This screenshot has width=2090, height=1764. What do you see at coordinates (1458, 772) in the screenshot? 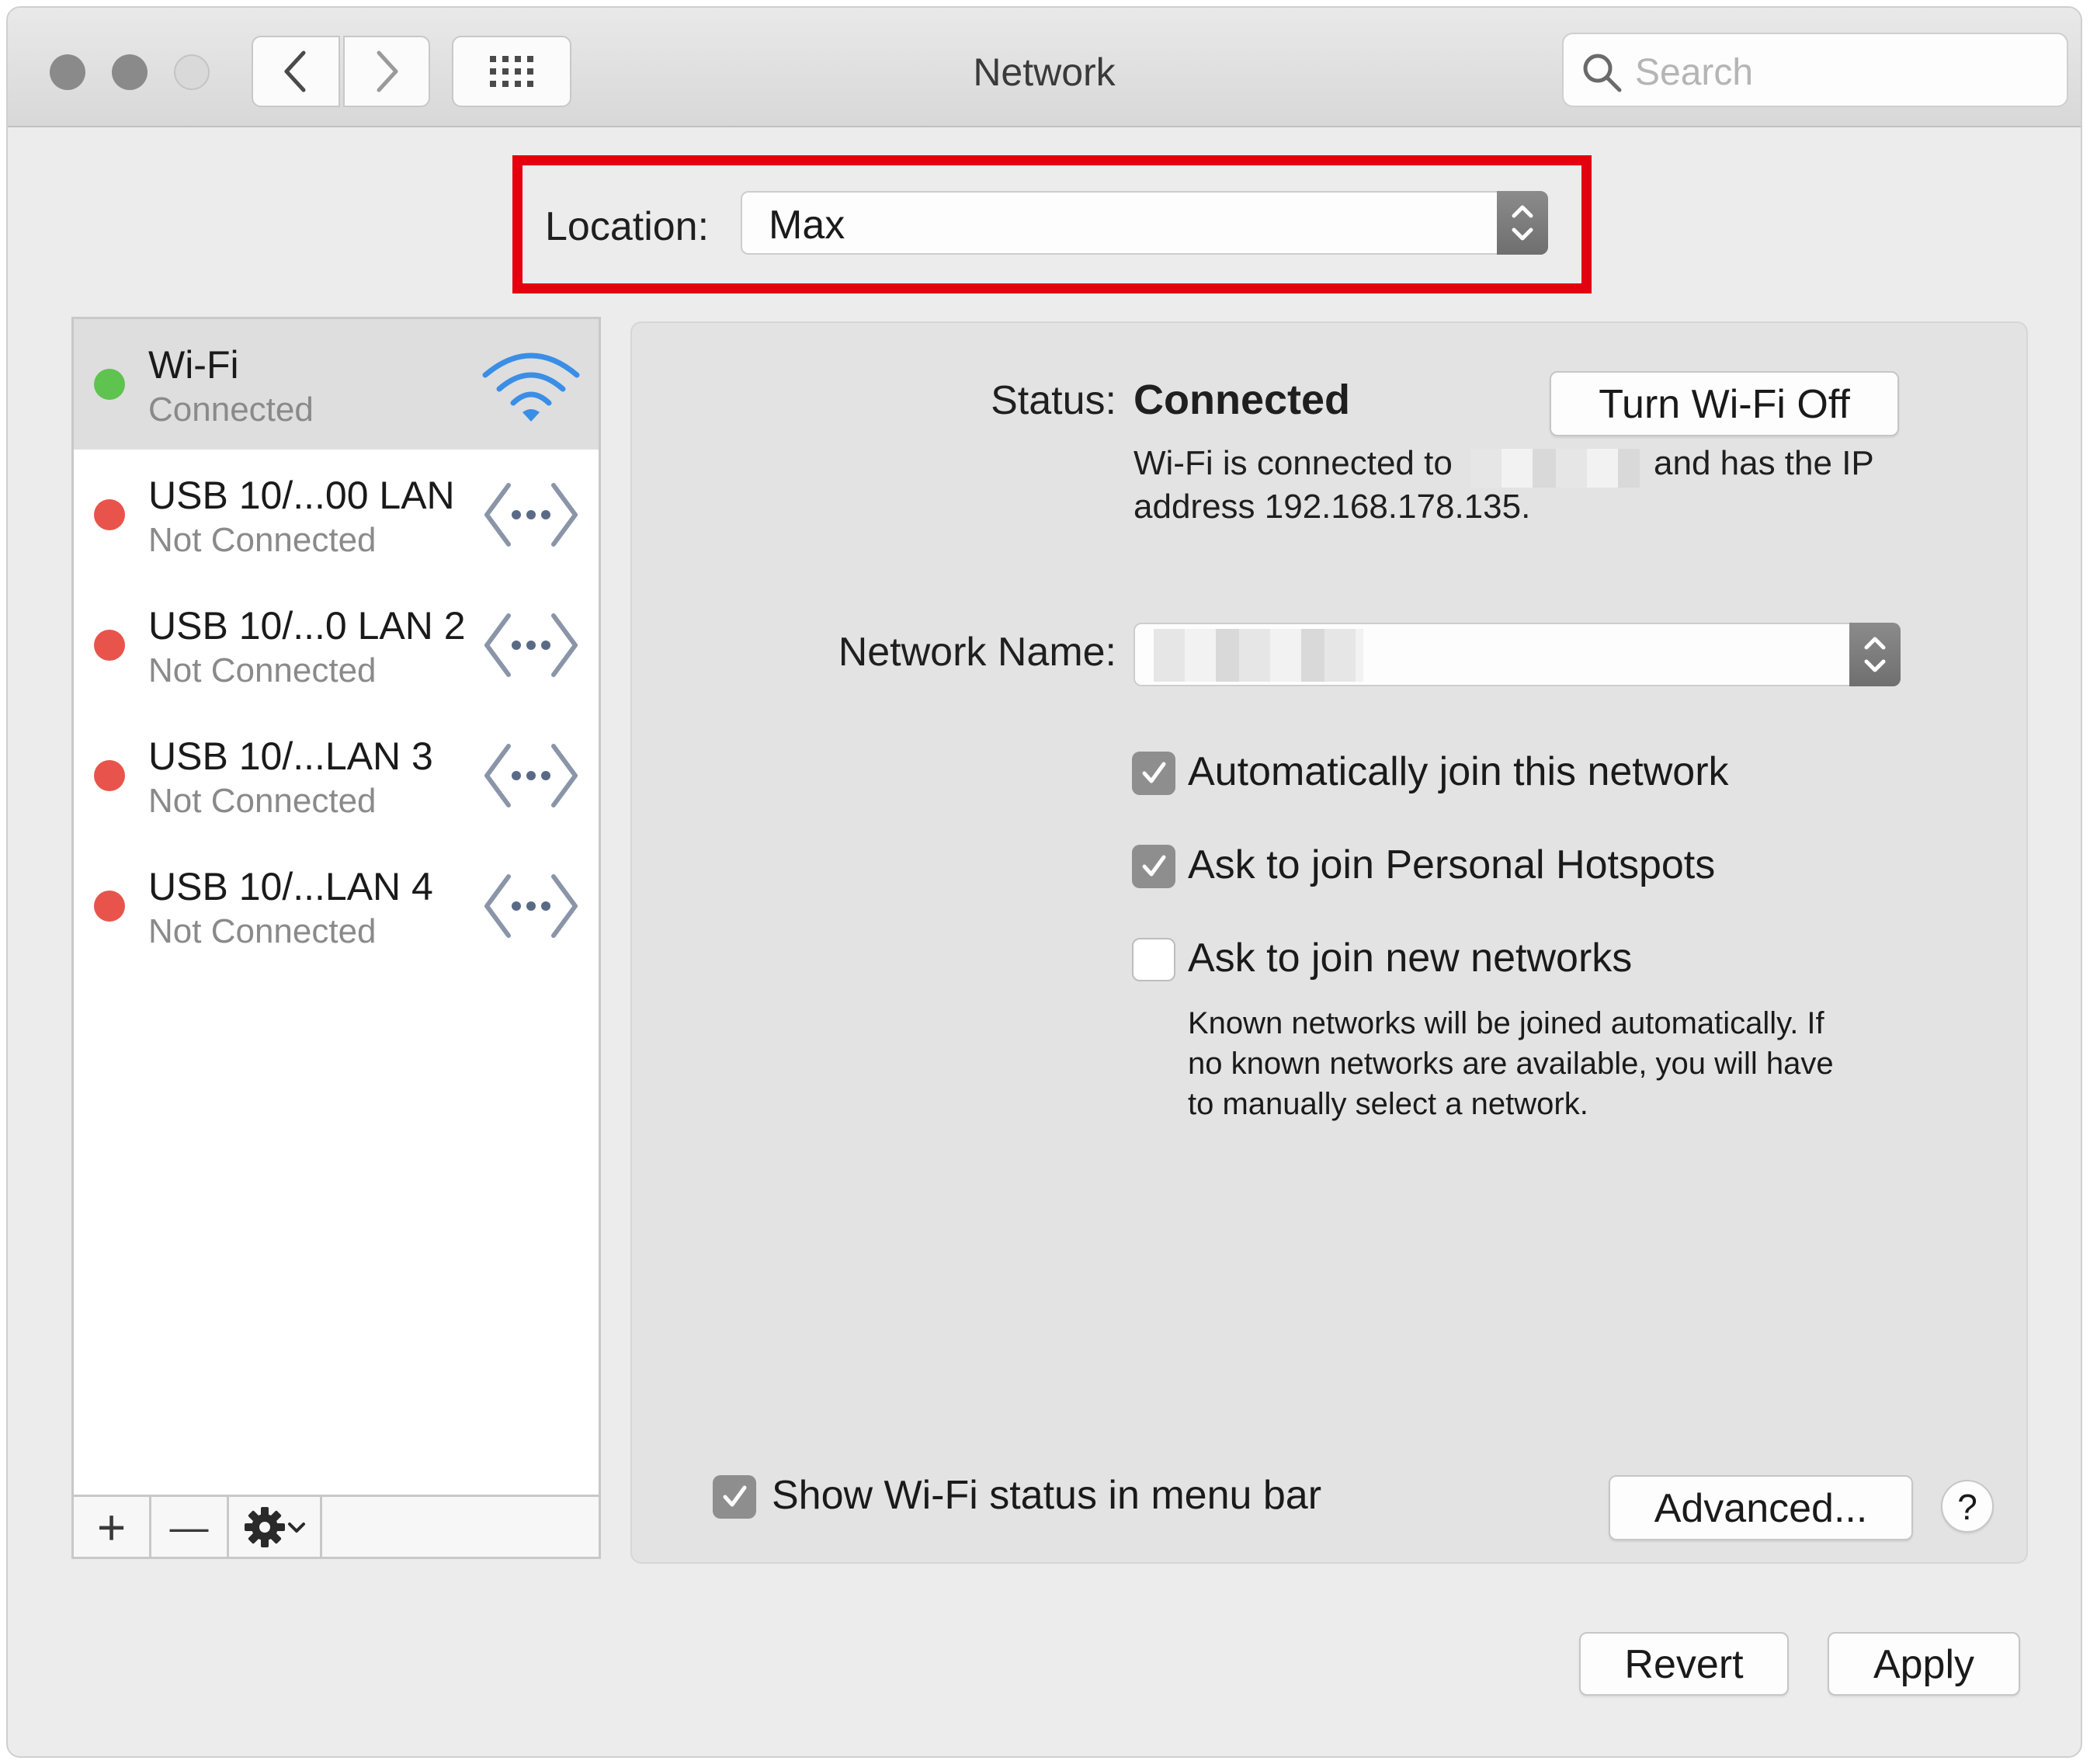
I see `auto-join-label: Automatically join this network` at bounding box center [1458, 772].